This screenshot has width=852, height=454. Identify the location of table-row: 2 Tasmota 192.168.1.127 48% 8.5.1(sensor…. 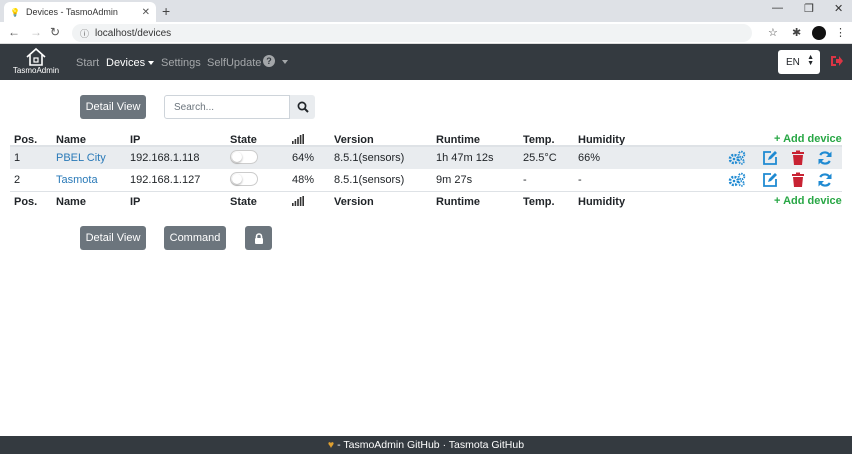
(426, 180).